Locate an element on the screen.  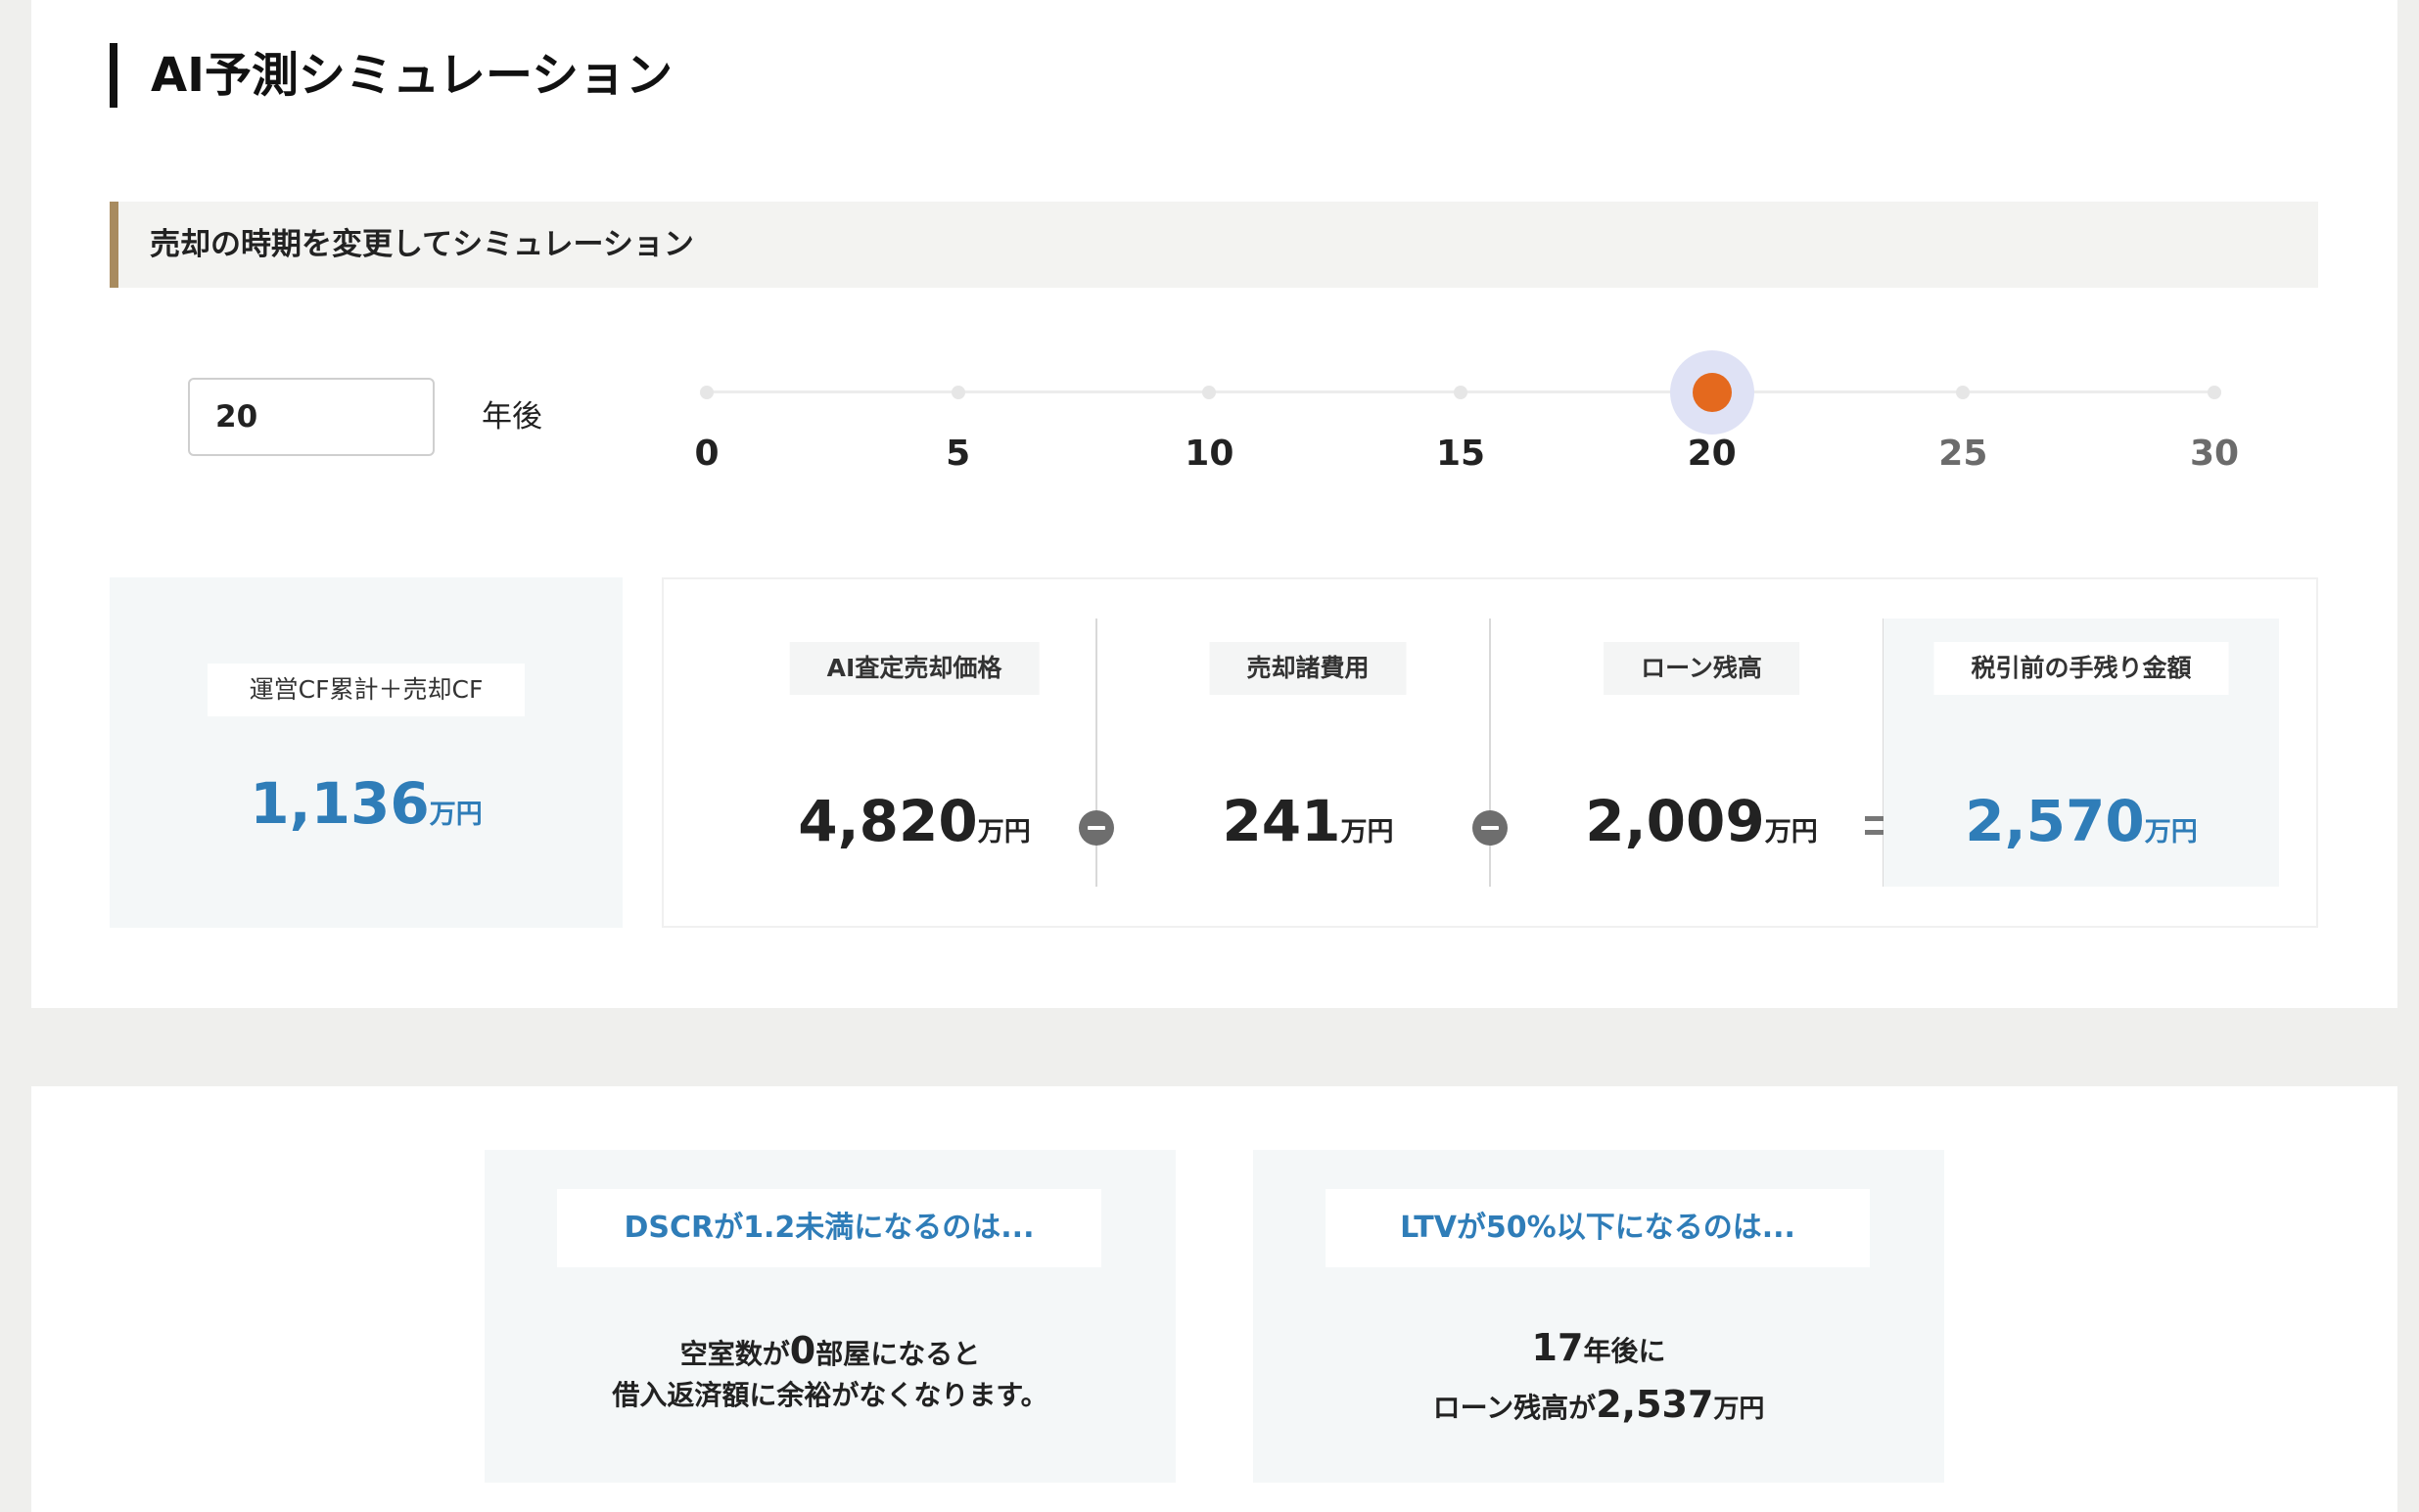
summary-unit: 万円 is located at coordinates (456, 815).